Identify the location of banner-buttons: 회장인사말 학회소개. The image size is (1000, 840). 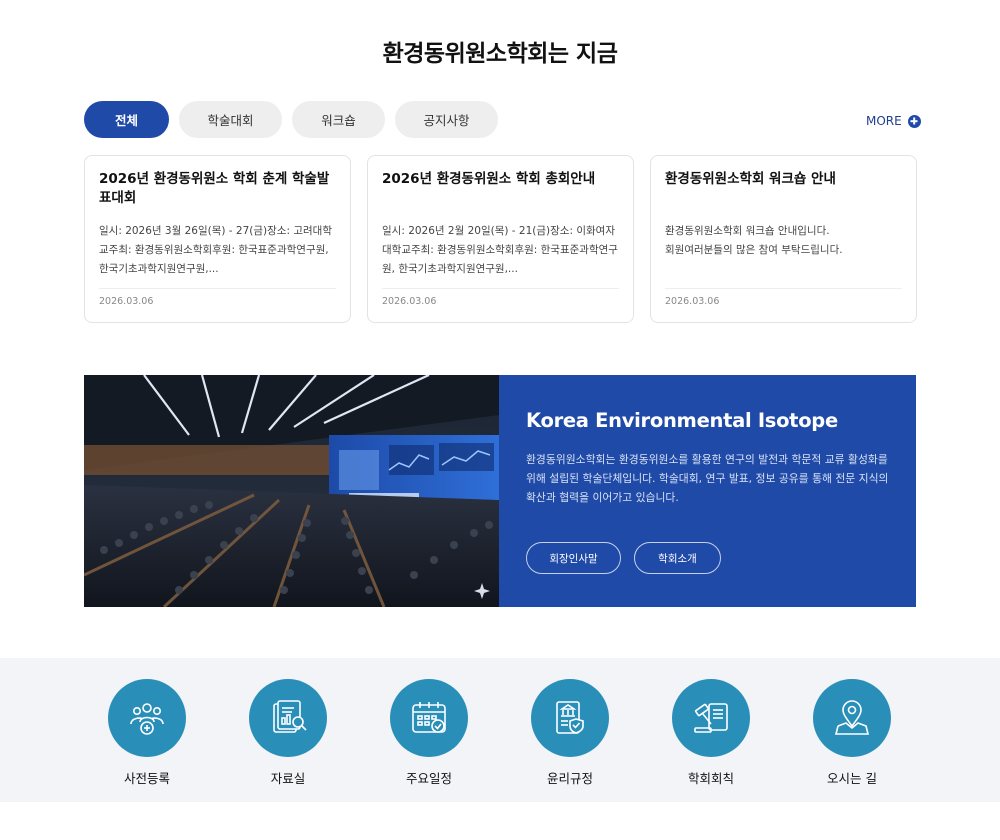
(623, 558).